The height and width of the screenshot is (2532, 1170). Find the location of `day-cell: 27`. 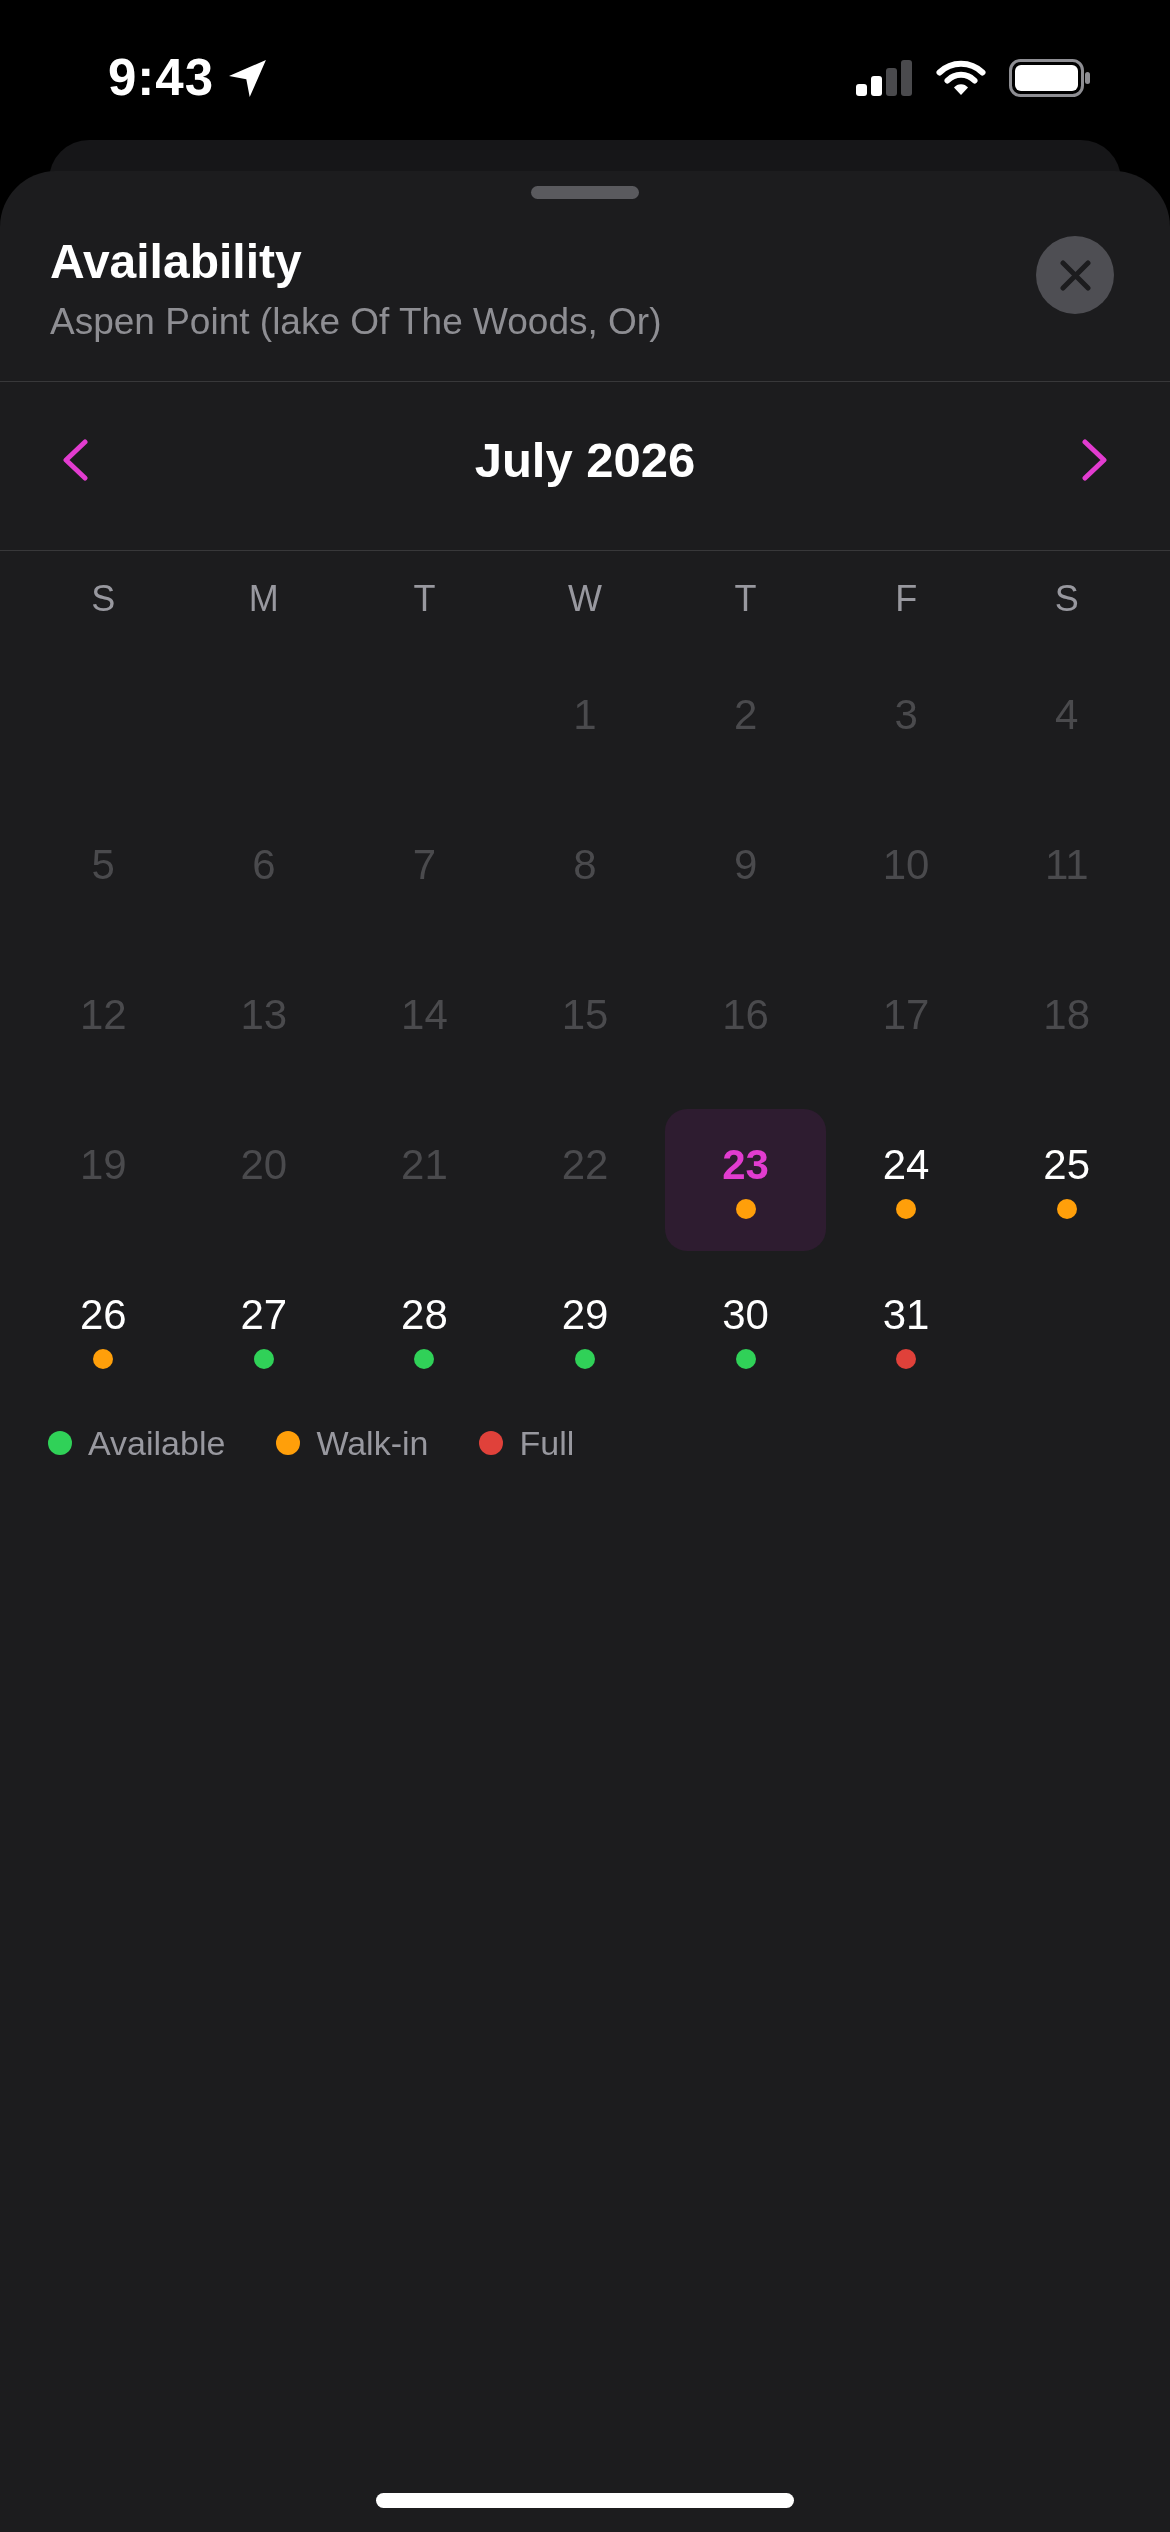

day-cell: 27 is located at coordinates (264, 1330).